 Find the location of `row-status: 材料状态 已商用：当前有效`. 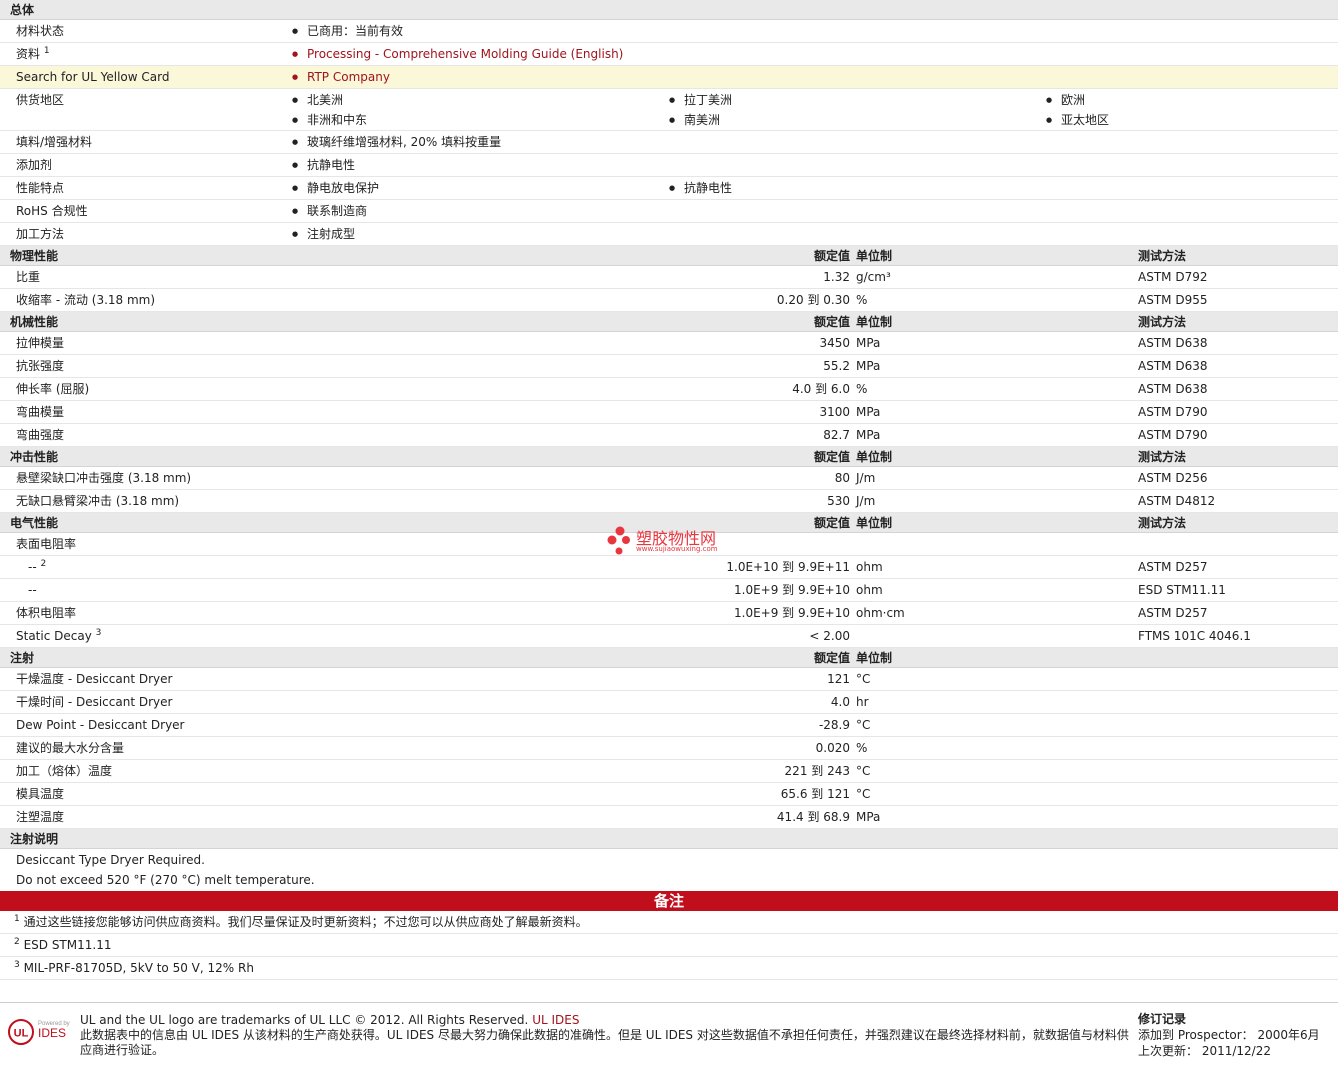

row-status: 材料状态 已商用：当前有效 is located at coordinates (669, 31).